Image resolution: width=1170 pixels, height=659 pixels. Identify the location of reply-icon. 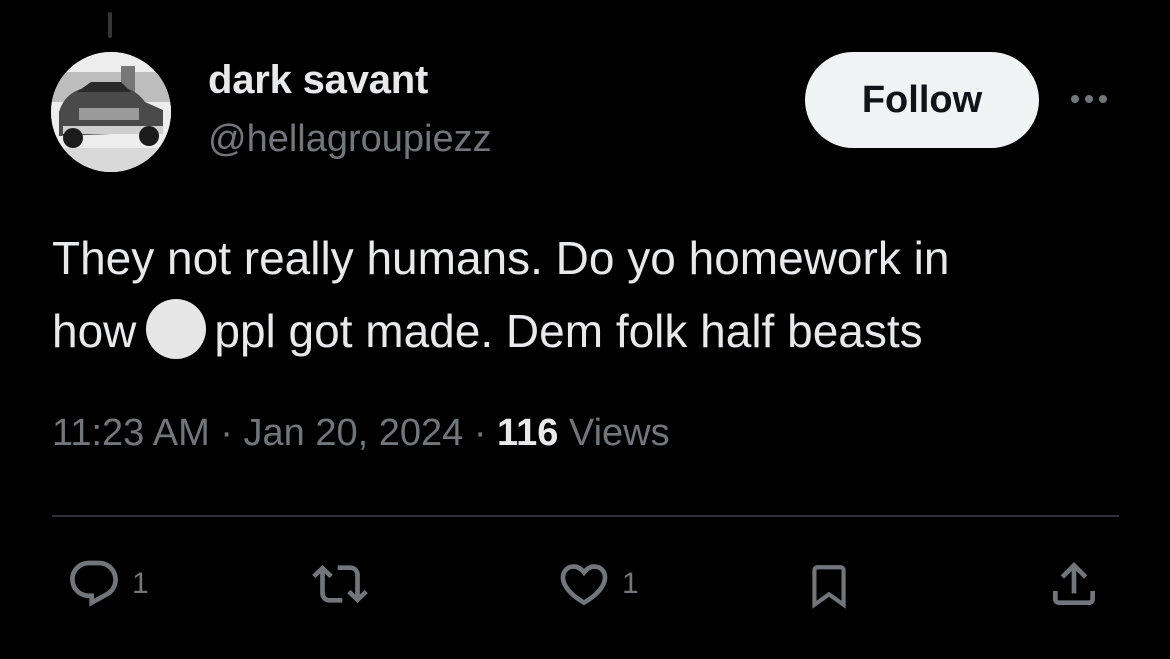
(94, 583).